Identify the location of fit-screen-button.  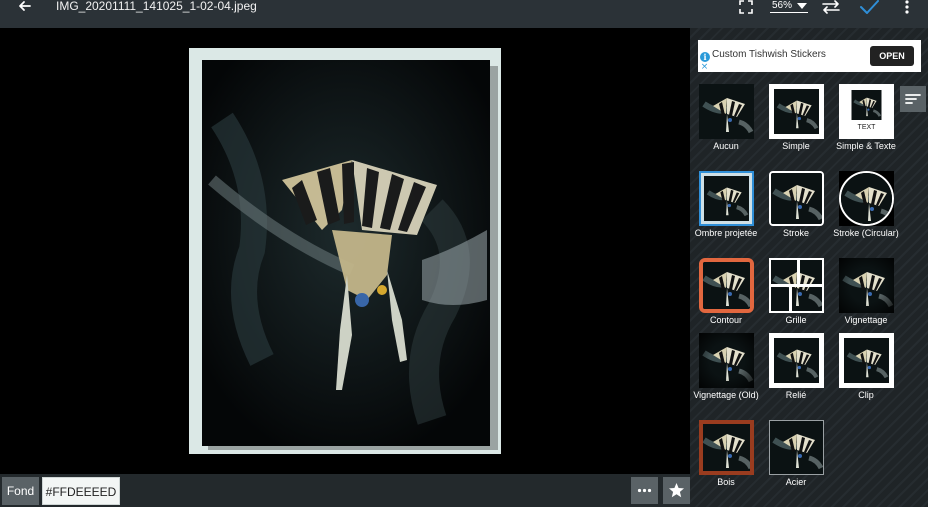
(746, 7).